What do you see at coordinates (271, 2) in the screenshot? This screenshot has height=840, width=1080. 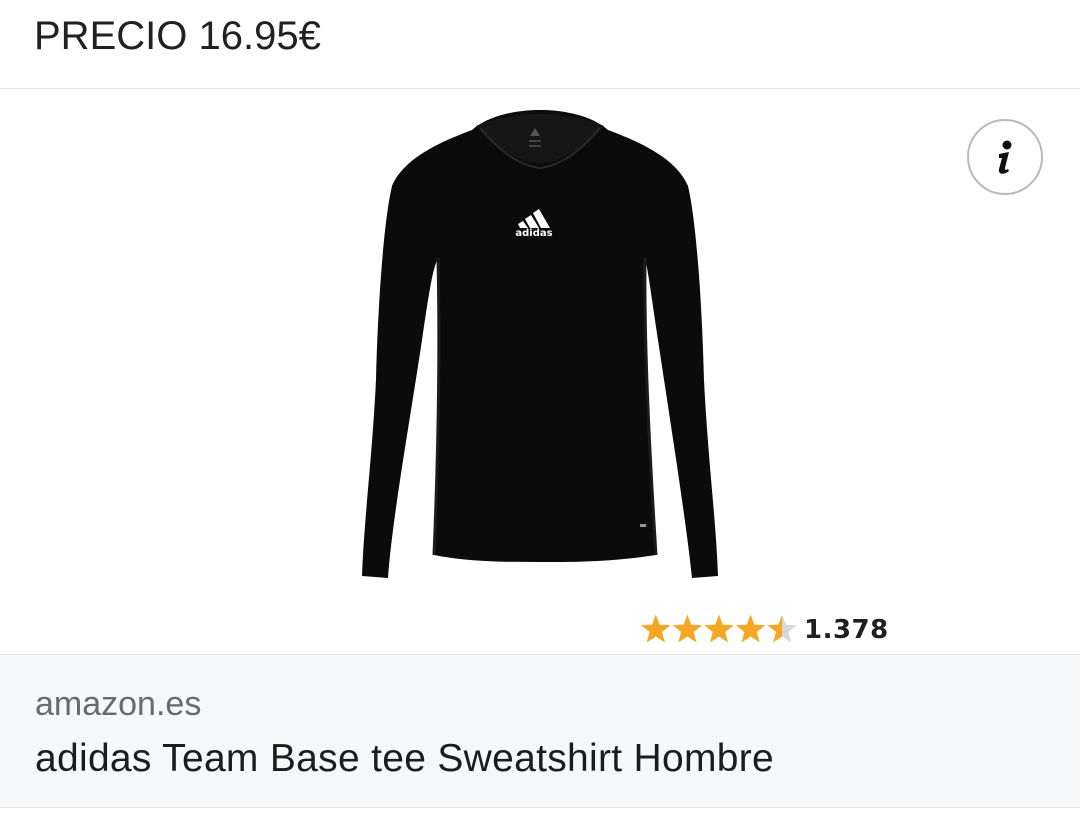 I see `cutoff-link-text` at bounding box center [271, 2].